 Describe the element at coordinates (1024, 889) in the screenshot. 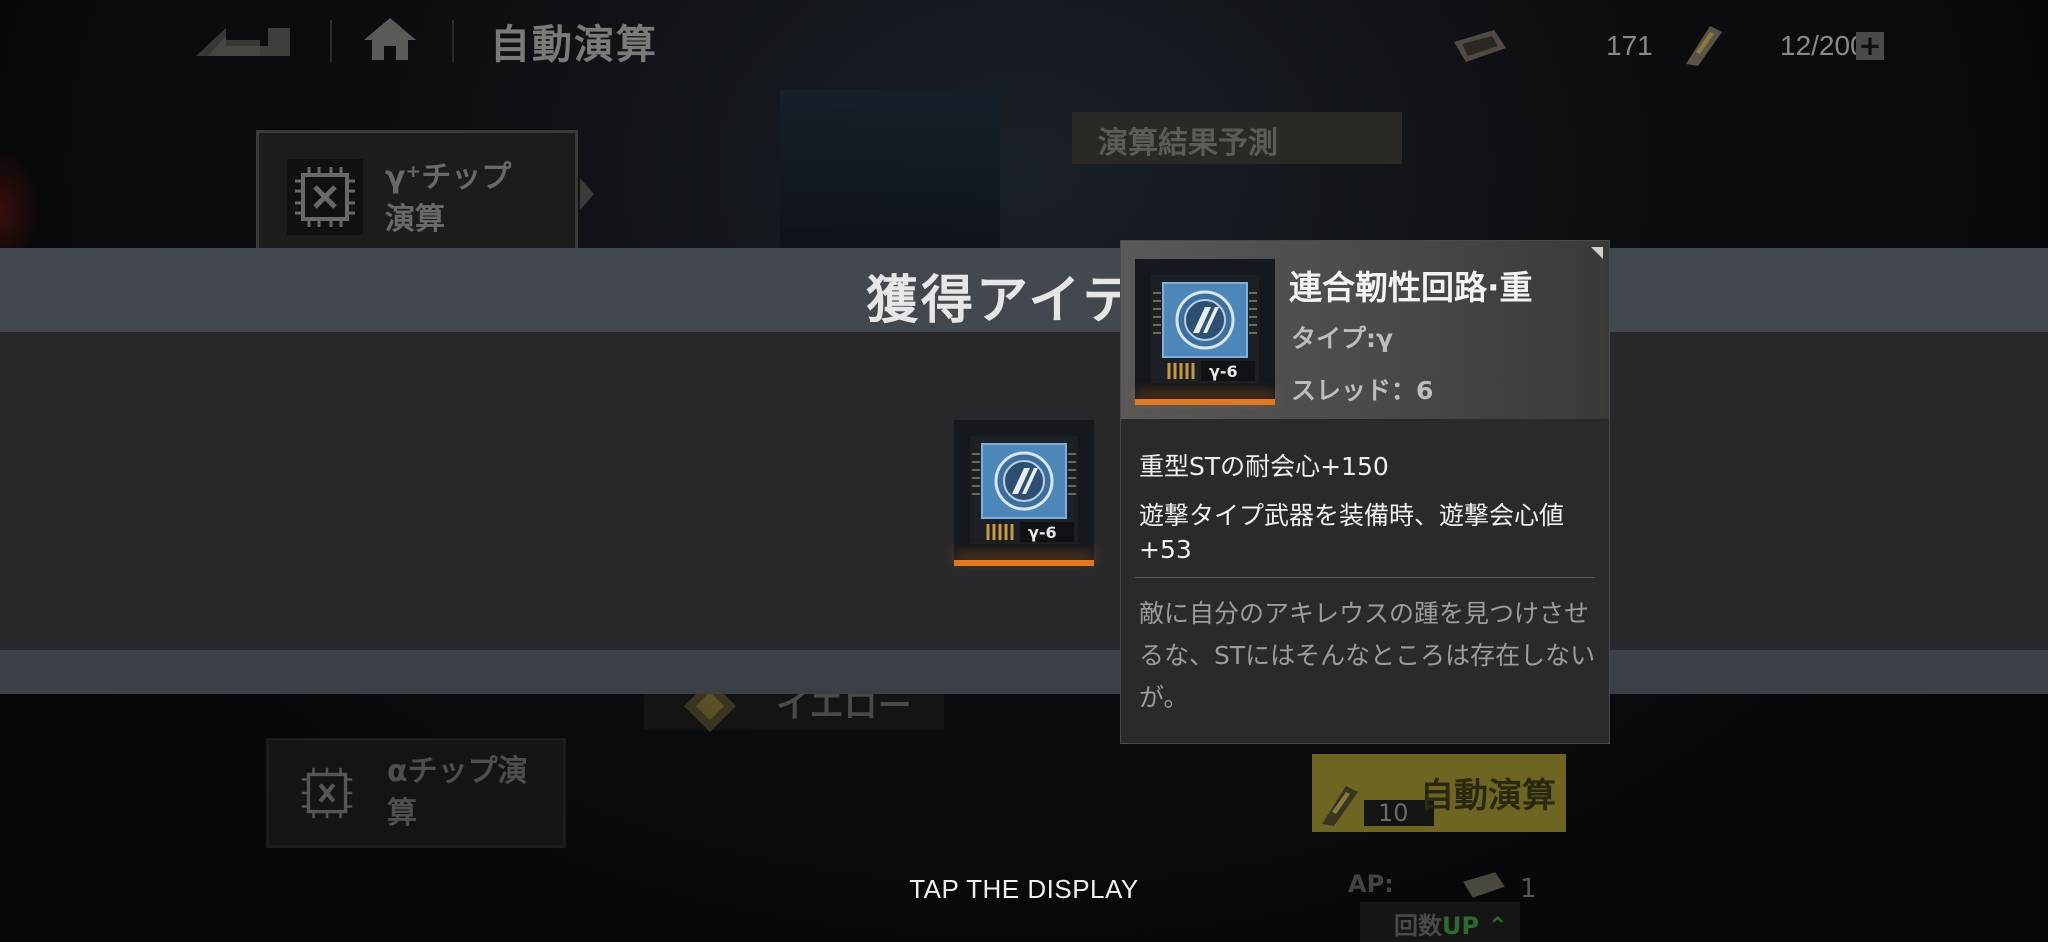

I see `tap-hint: TAP THE DISPLAY` at that location.